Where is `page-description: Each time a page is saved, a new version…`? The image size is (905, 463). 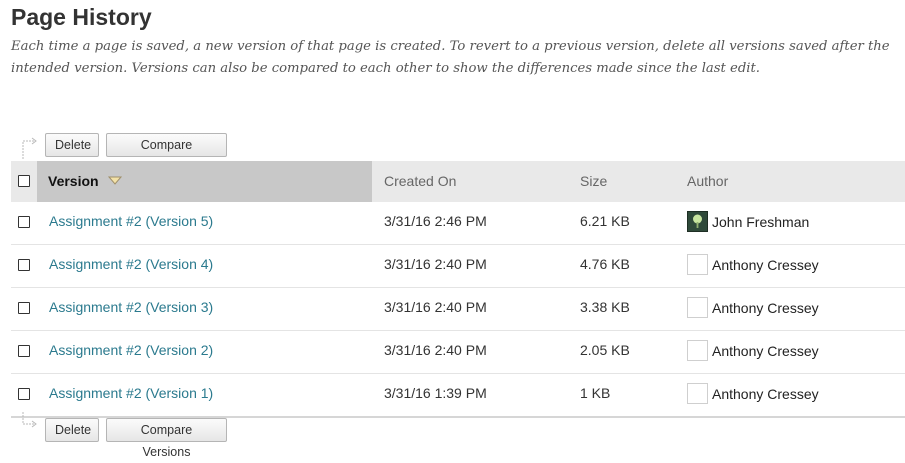
page-description: Each time a page is saved, a new version… is located at coordinates (450, 57).